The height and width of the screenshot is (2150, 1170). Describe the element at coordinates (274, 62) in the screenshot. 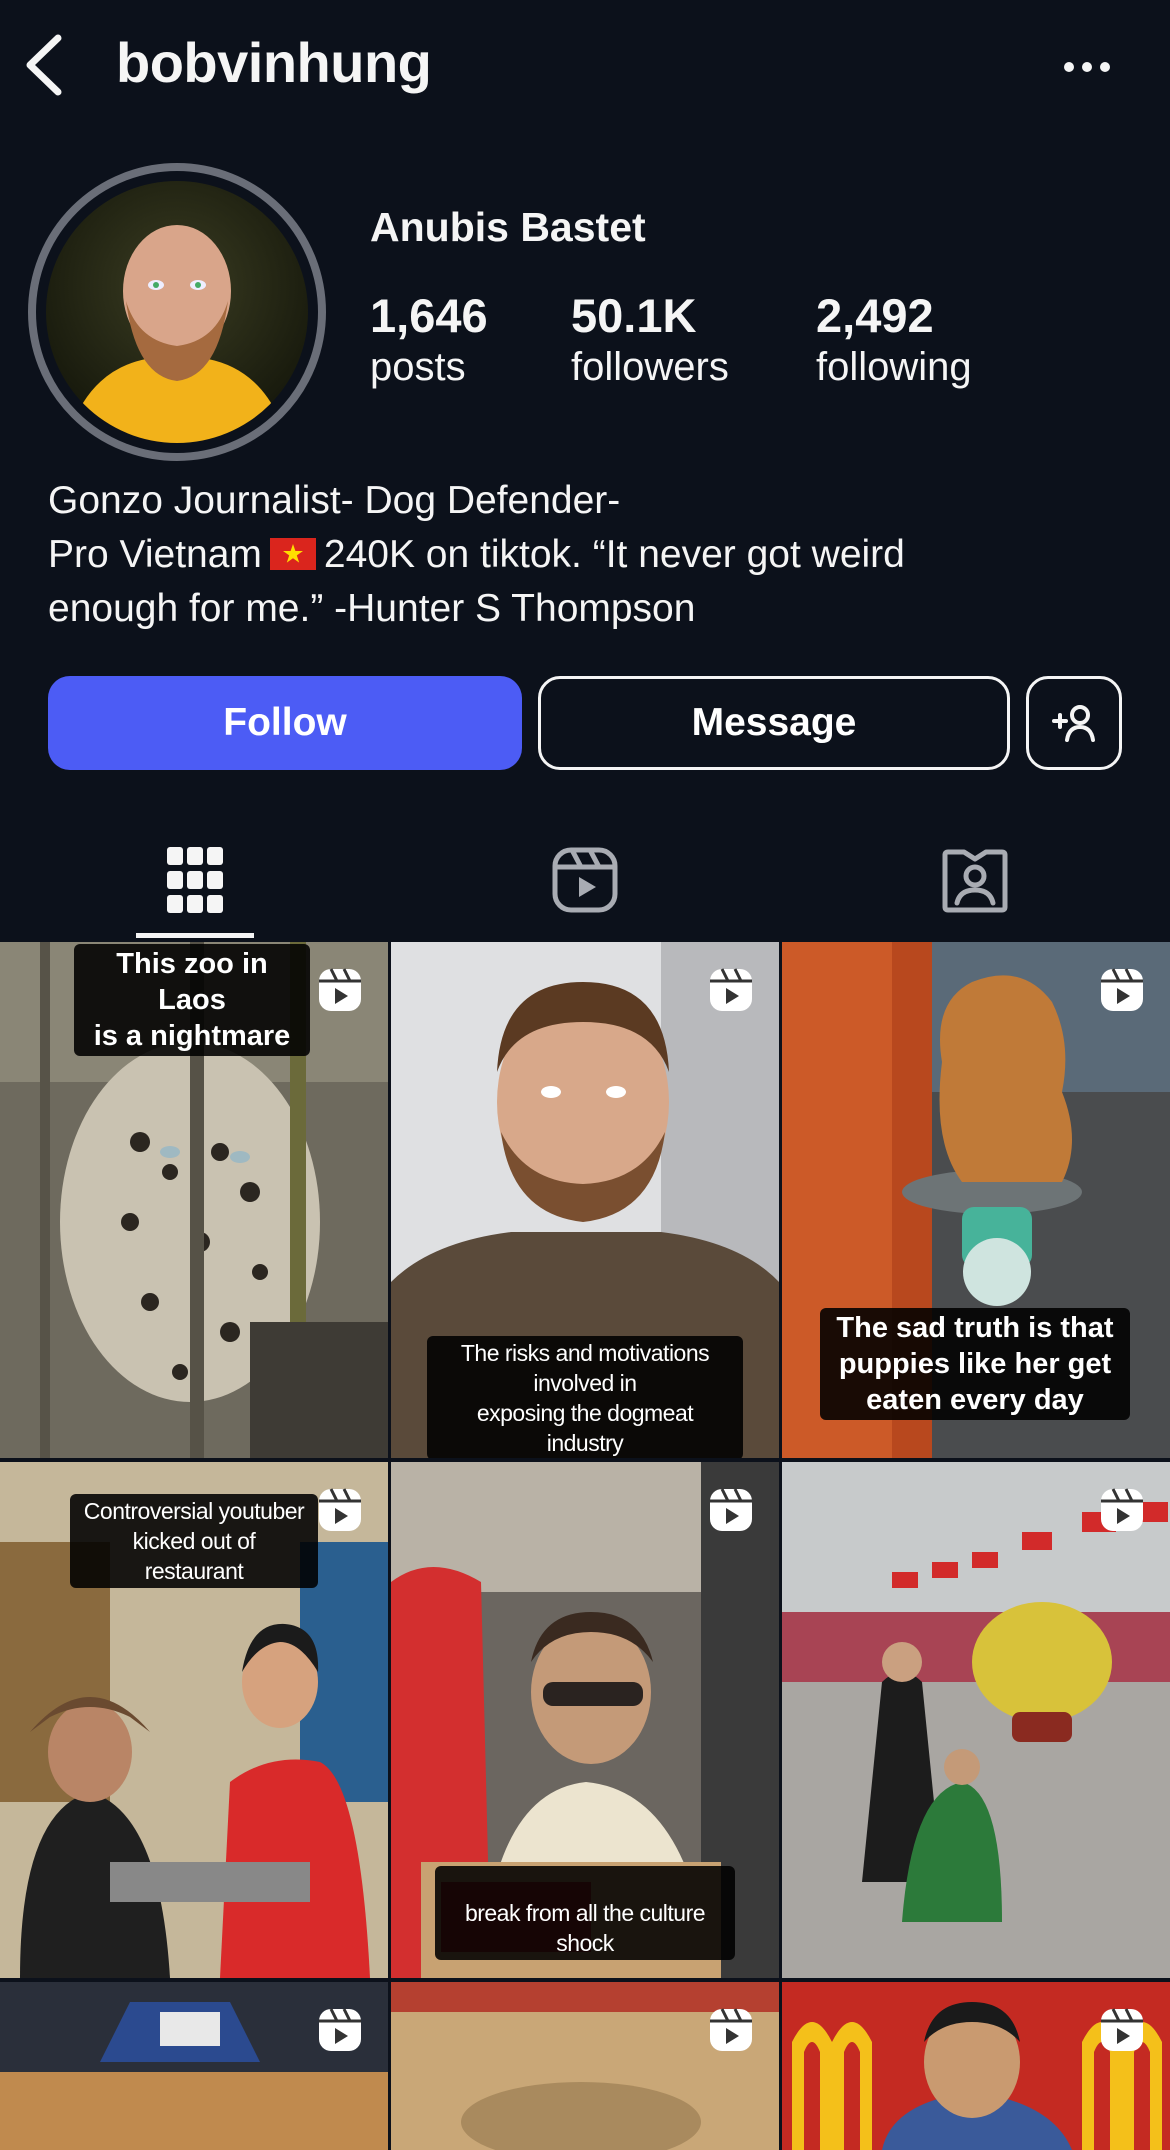

I see `profile-username: bobvinhung` at that location.